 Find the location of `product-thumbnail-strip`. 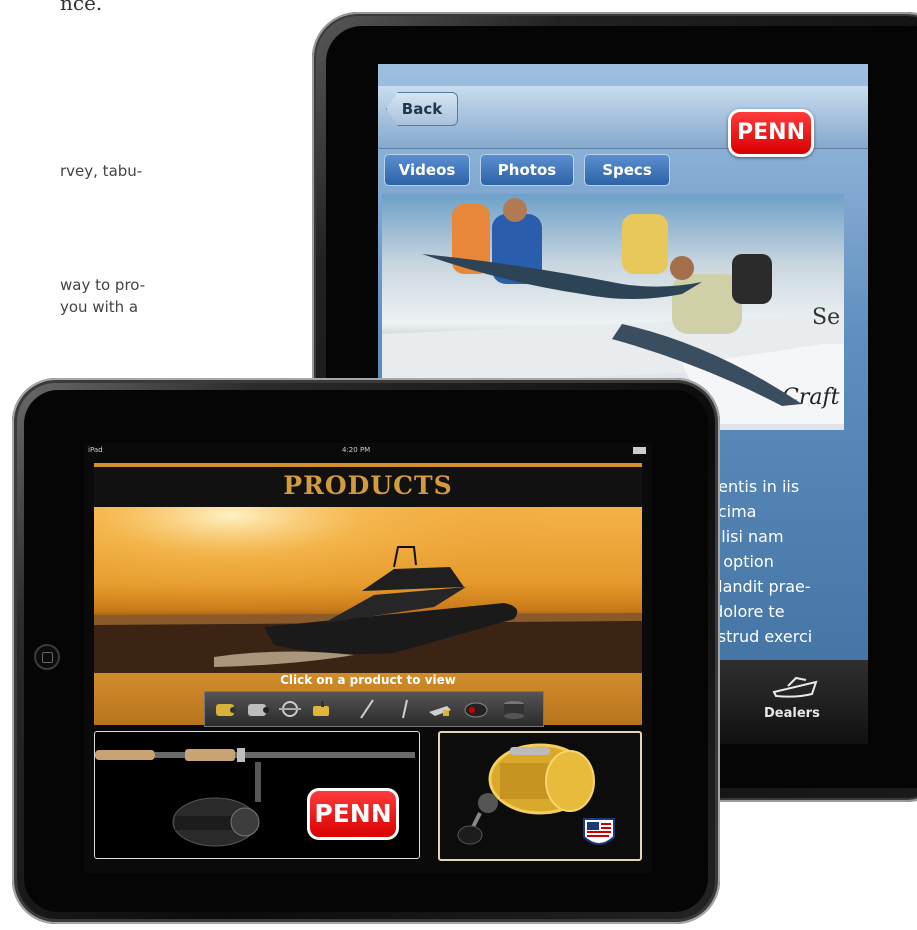

product-thumbnail-strip is located at coordinates (374, 709).